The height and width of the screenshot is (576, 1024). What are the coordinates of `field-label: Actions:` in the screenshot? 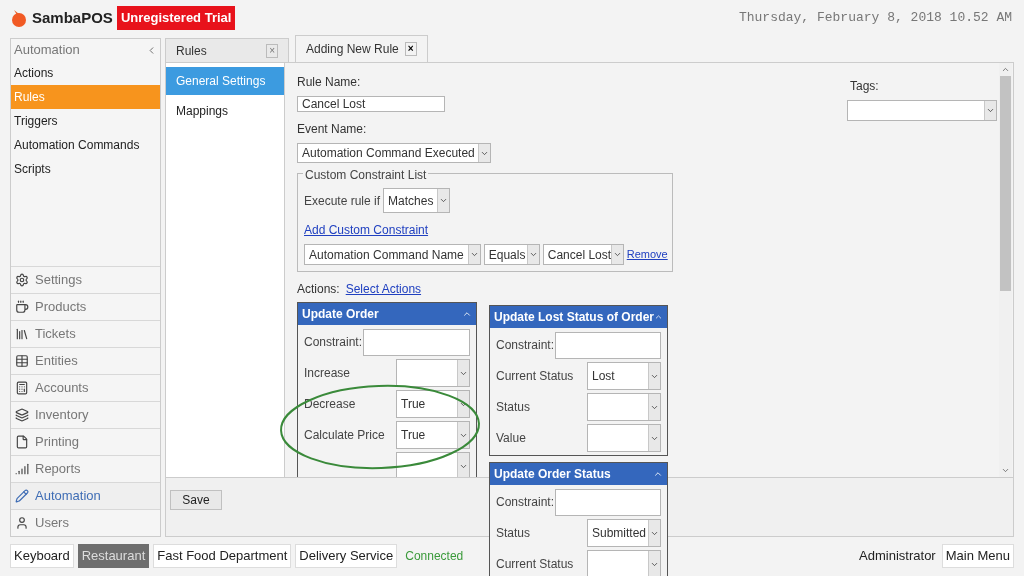 It's located at (318, 289).